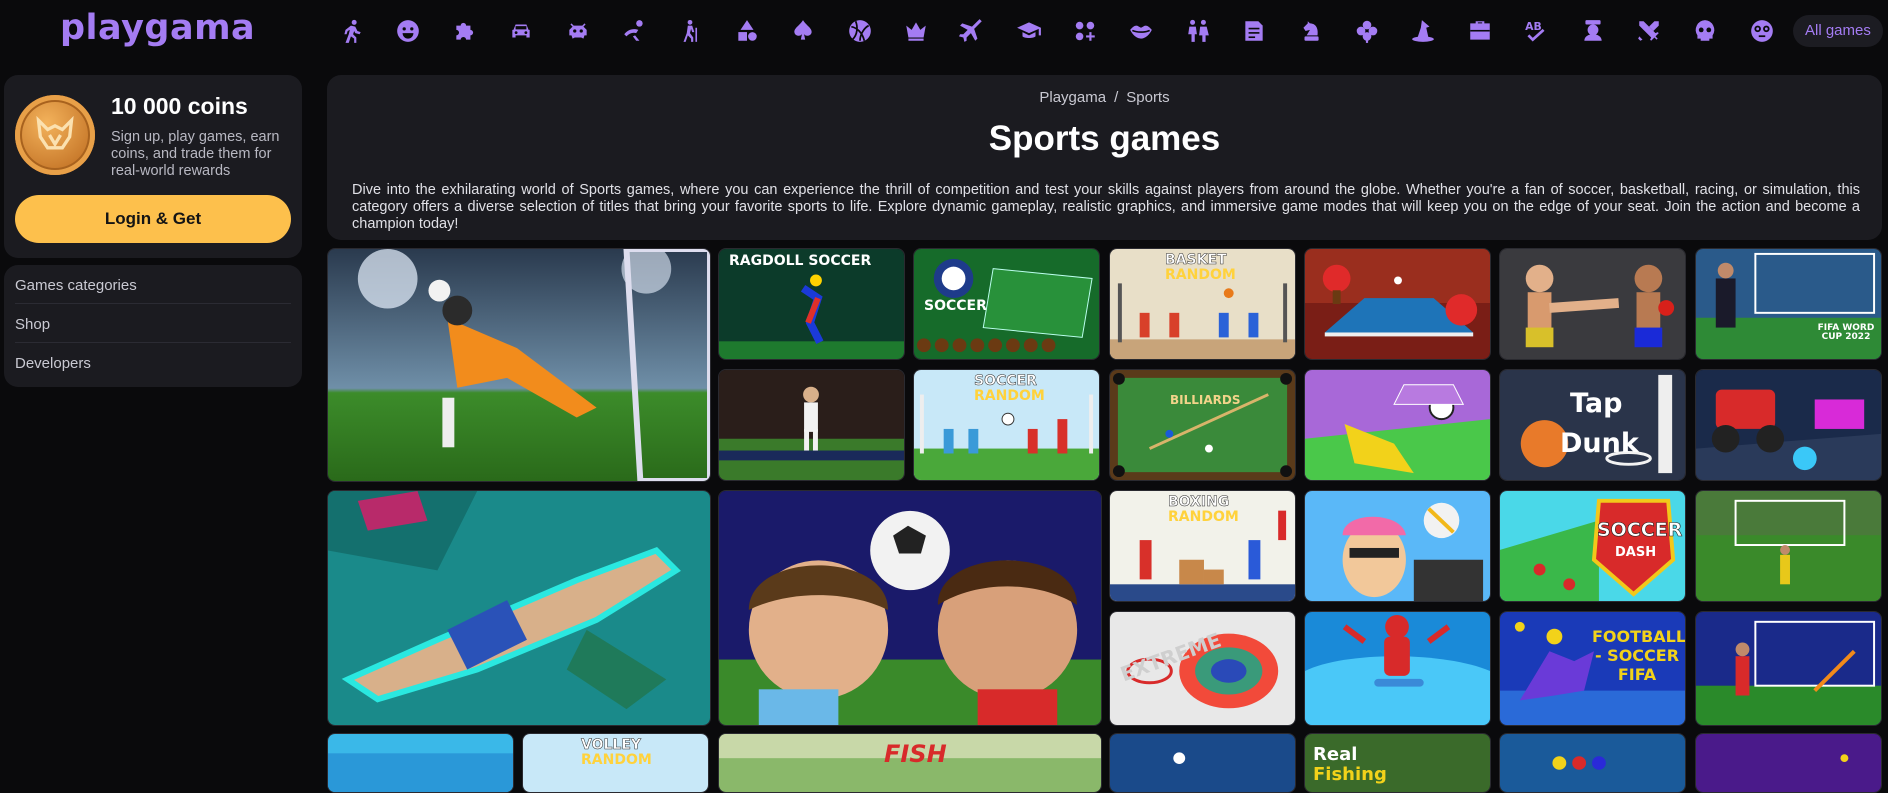  I want to click on spade-icon, so click(803, 31).